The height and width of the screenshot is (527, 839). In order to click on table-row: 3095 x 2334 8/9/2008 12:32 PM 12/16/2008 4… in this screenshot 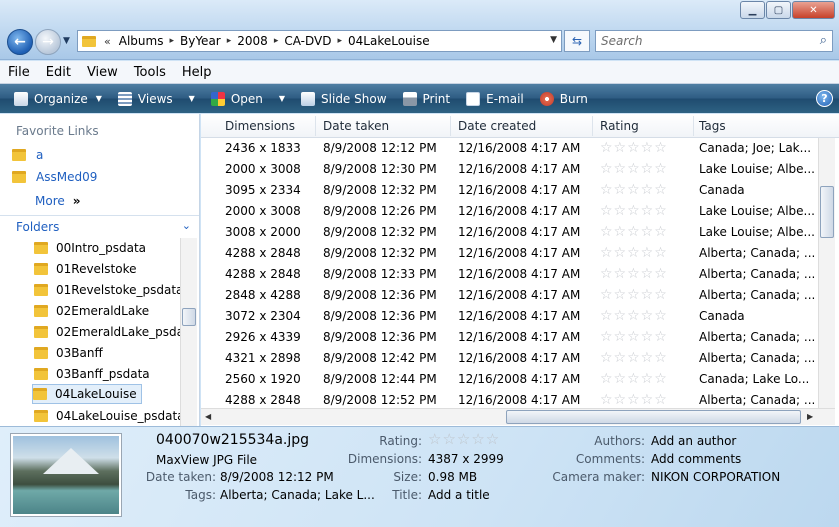, I will do `click(510, 190)`.